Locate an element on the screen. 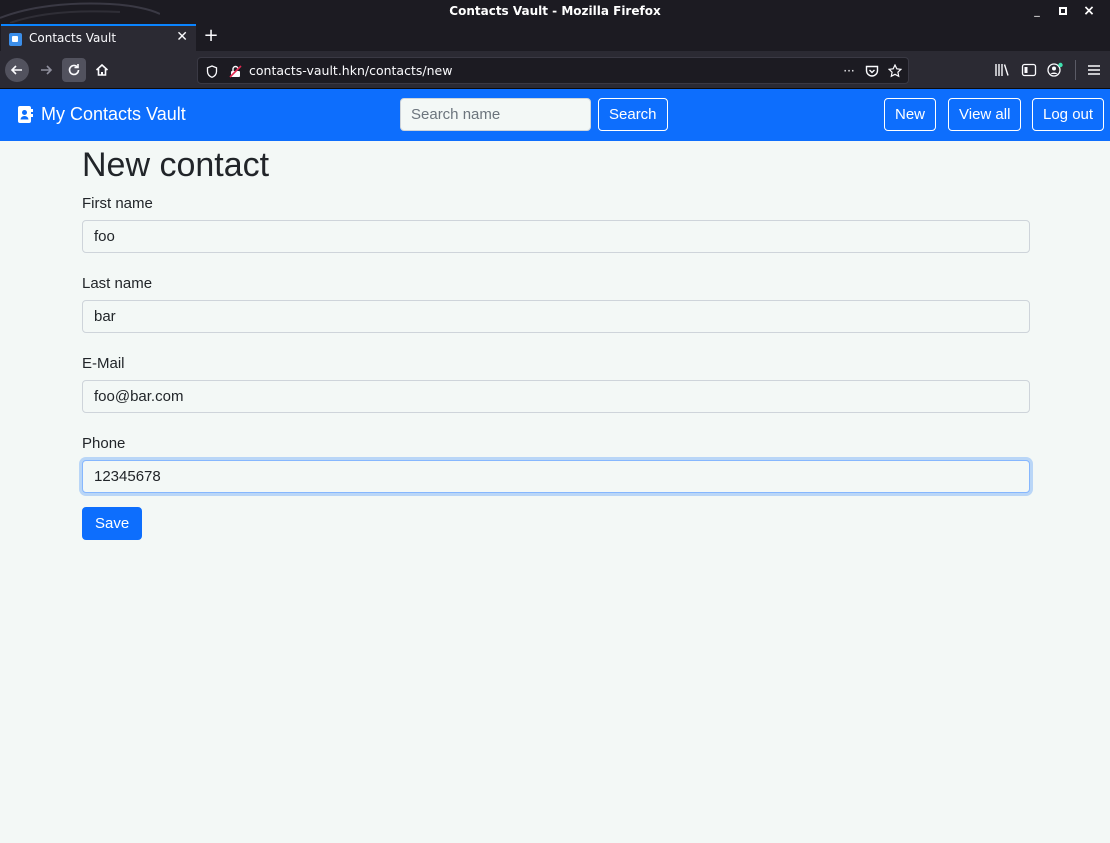 This screenshot has height=843, width=1110. page-actions-icon: ··· is located at coordinates (849, 71).